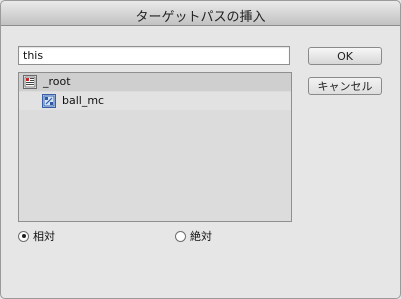 The width and height of the screenshot is (401, 299). Describe the element at coordinates (180, 236) in the screenshot. I see `absolute-radio-circle` at that location.